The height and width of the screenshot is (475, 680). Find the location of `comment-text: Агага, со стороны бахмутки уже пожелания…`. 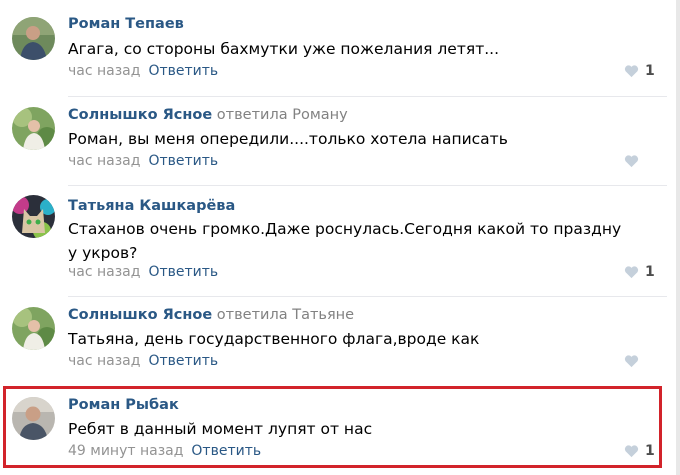

comment-text: Агага, со стороны бахмутки уже пожелания… is located at coordinates (284, 49).